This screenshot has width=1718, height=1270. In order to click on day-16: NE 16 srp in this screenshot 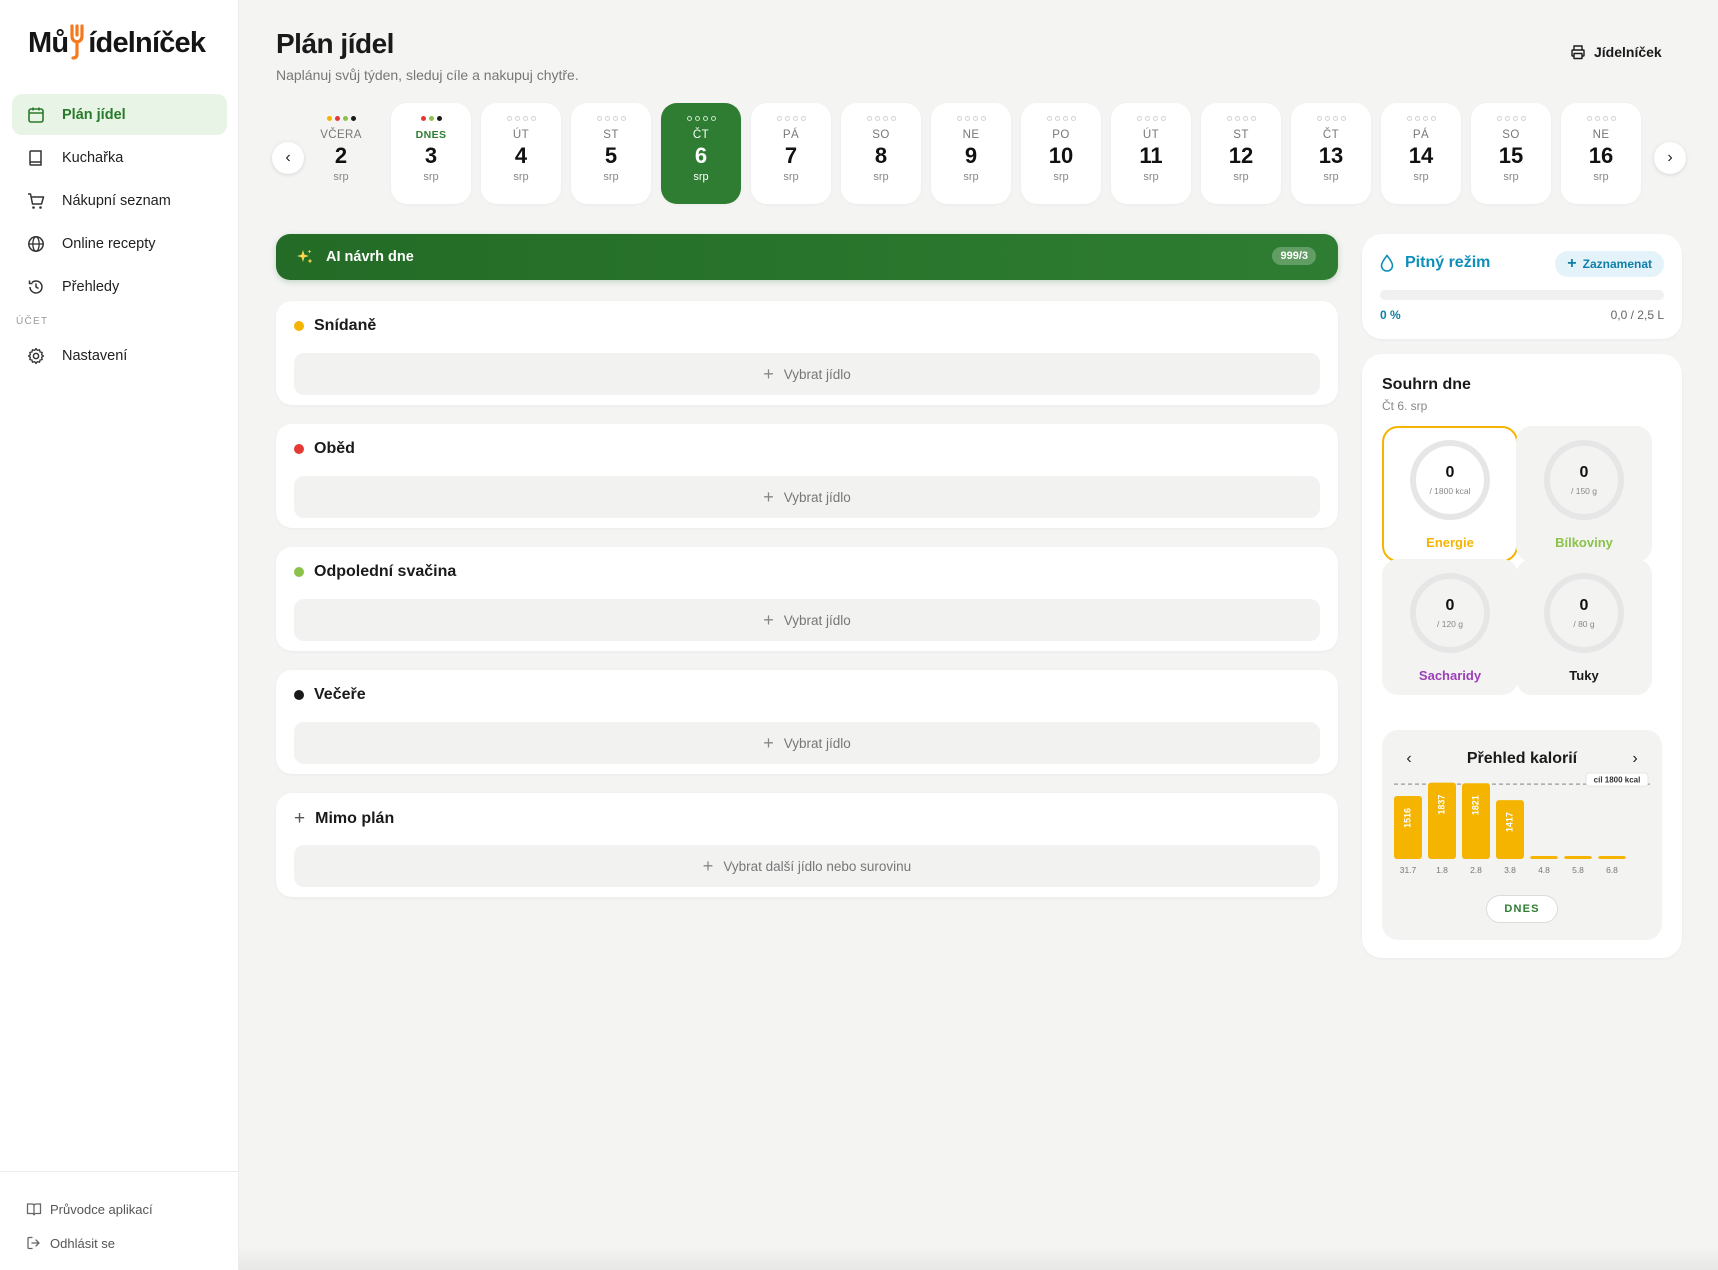, I will do `click(1601, 153)`.